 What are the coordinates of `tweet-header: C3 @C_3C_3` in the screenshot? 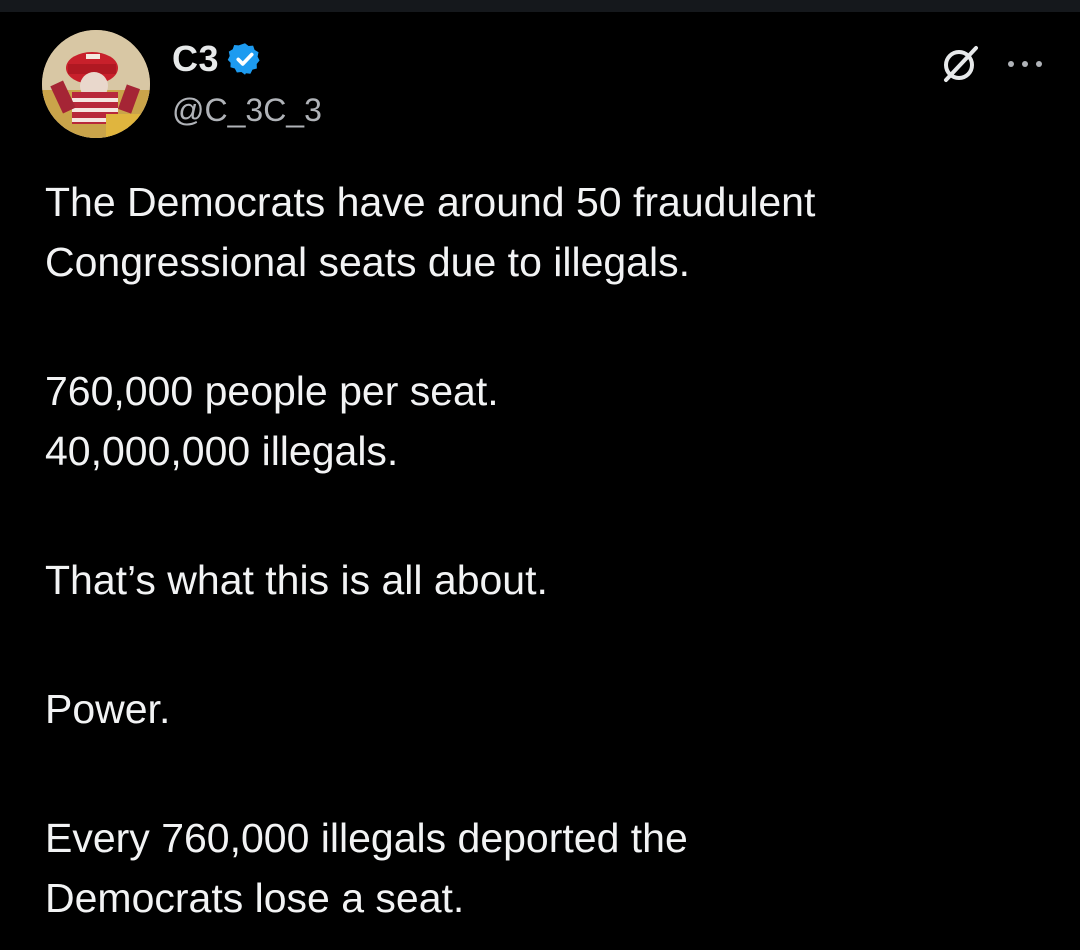 It's located at (542, 85).